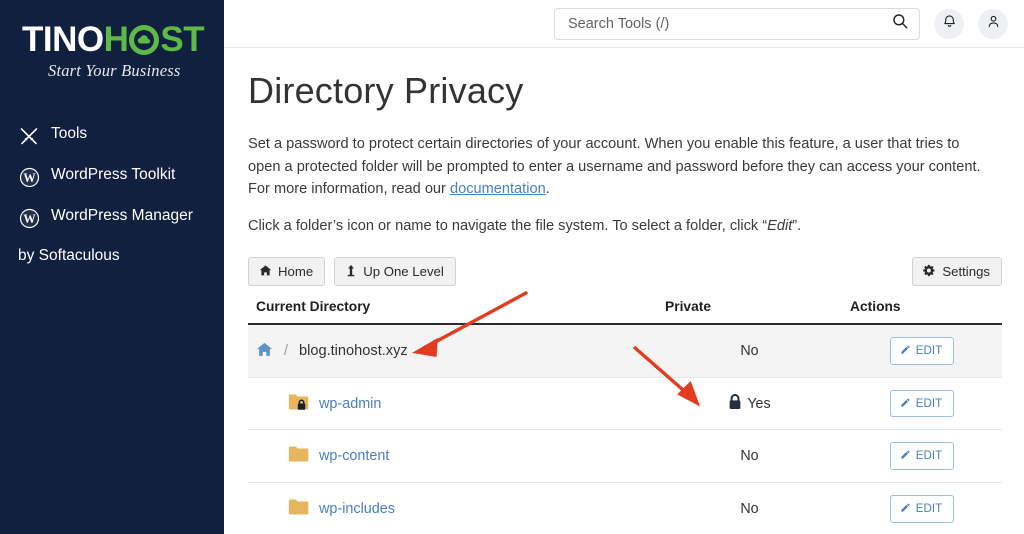  What do you see at coordinates (29, 136) in the screenshot?
I see `tools-icon` at bounding box center [29, 136].